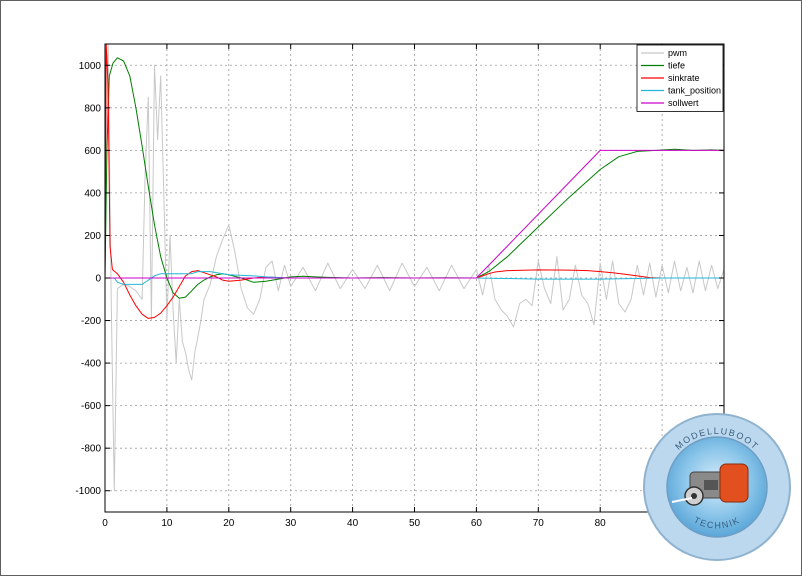  I want to click on y-tick-label: 200, so click(92, 236).